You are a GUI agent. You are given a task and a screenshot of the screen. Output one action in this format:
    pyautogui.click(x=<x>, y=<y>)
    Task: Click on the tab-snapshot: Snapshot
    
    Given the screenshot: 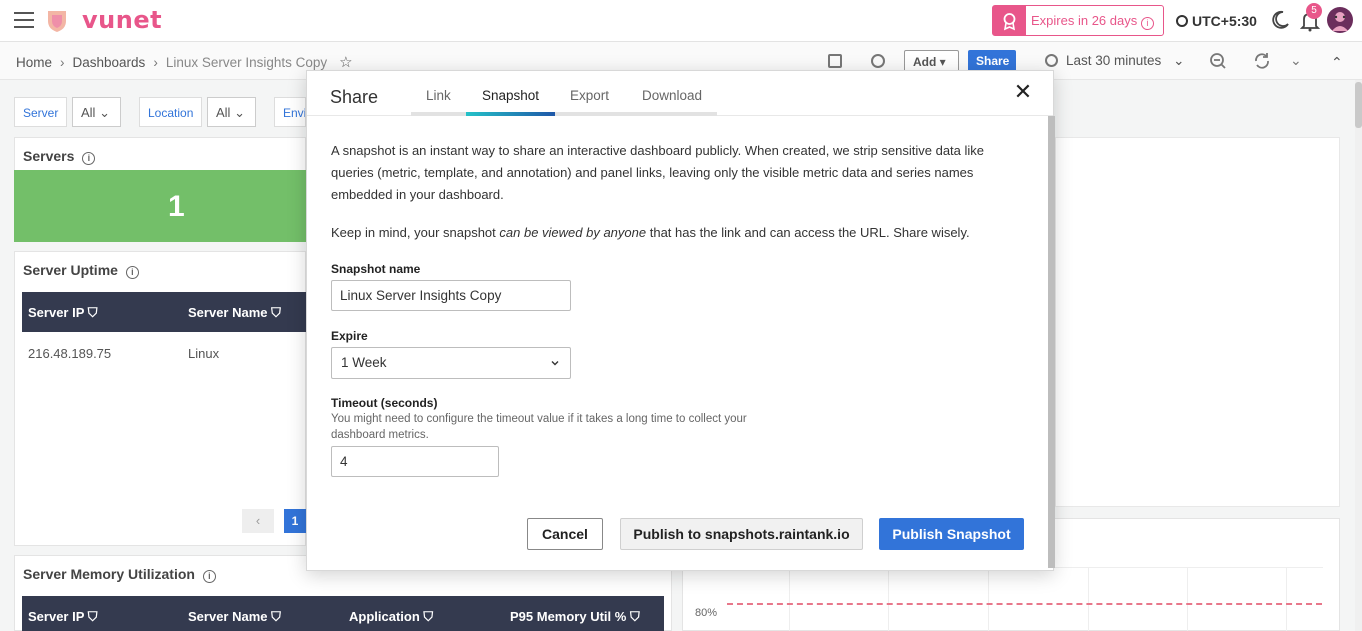 What is the action you would take?
    pyautogui.click(x=510, y=95)
    